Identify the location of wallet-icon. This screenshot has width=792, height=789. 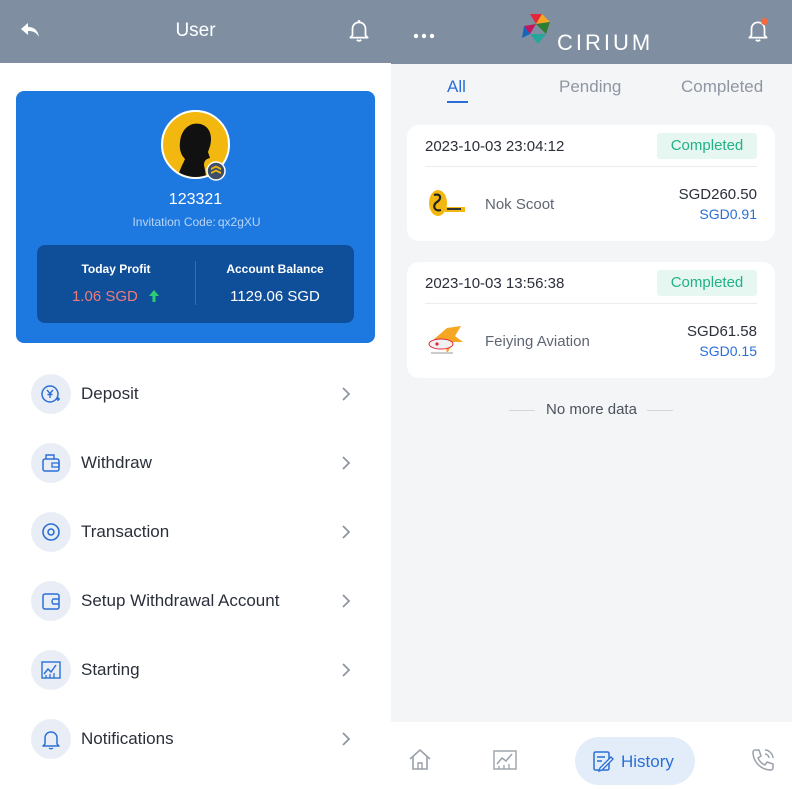
(51, 463).